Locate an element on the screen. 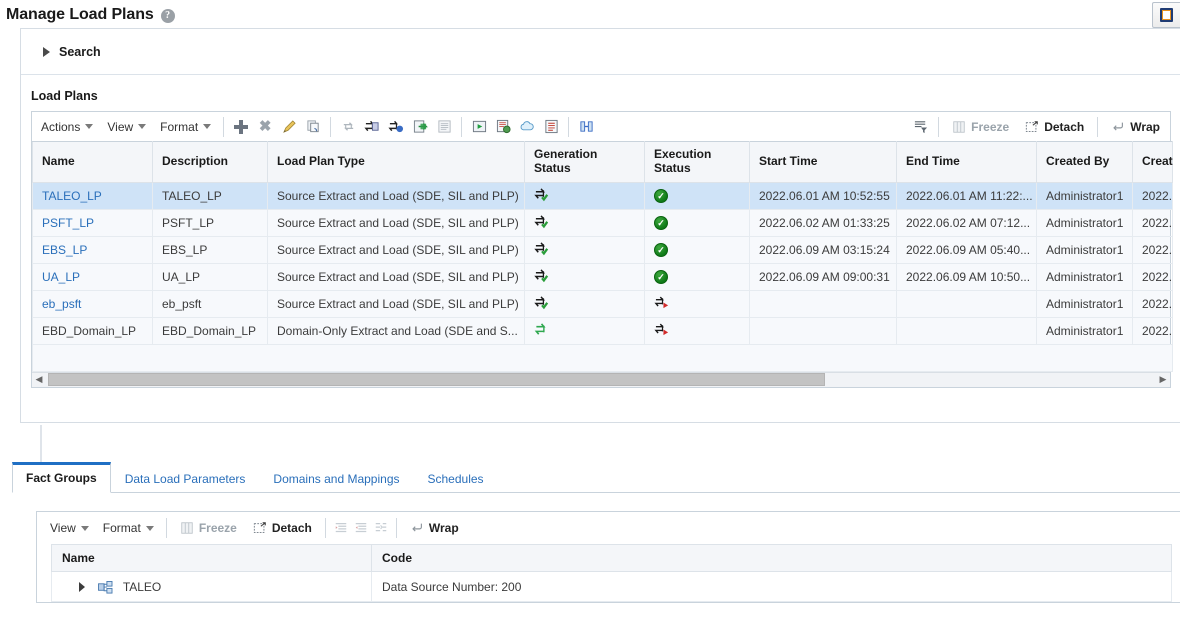  wrap-button: Wrap is located at coordinates (1135, 127).